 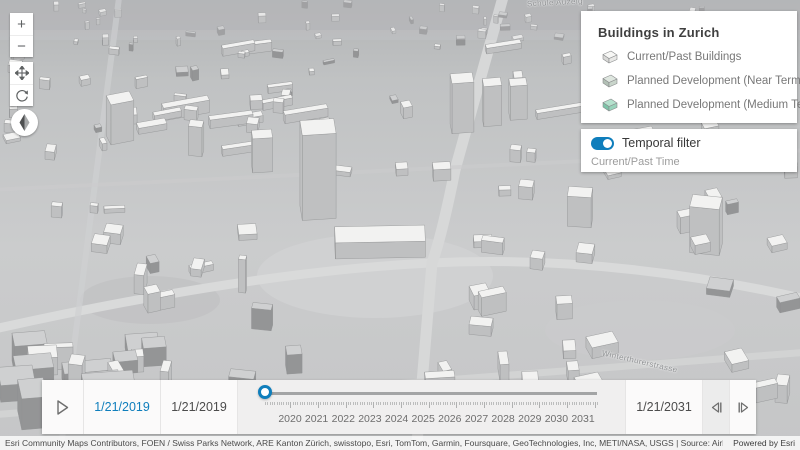 I want to click on temporal-filter-panel: Temporal filter Current/Past Time, so click(x=689, y=150).